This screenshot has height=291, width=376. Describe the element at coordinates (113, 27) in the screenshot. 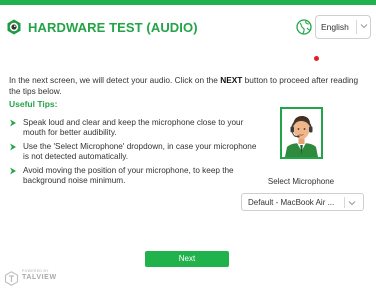

I see `page-title: HARDWARE TEST (AUDIO)` at that location.